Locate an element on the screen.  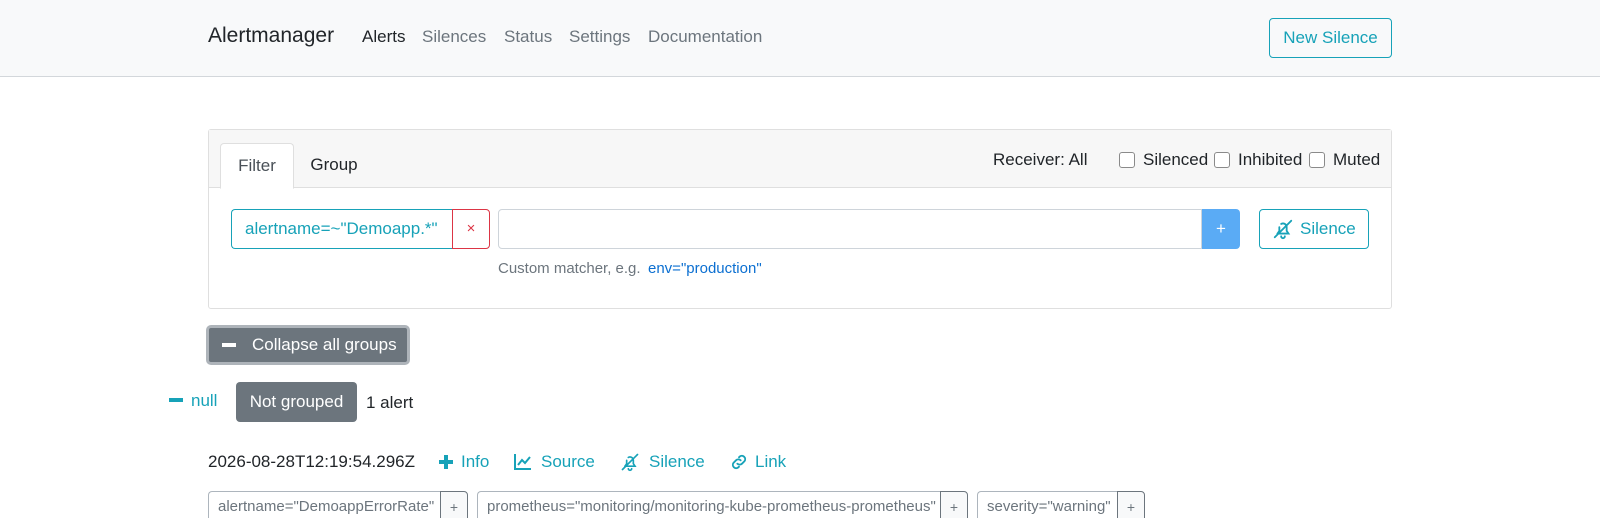
label-alertname: alertname="DemoappErrorRate" is located at coordinates (324, 504).